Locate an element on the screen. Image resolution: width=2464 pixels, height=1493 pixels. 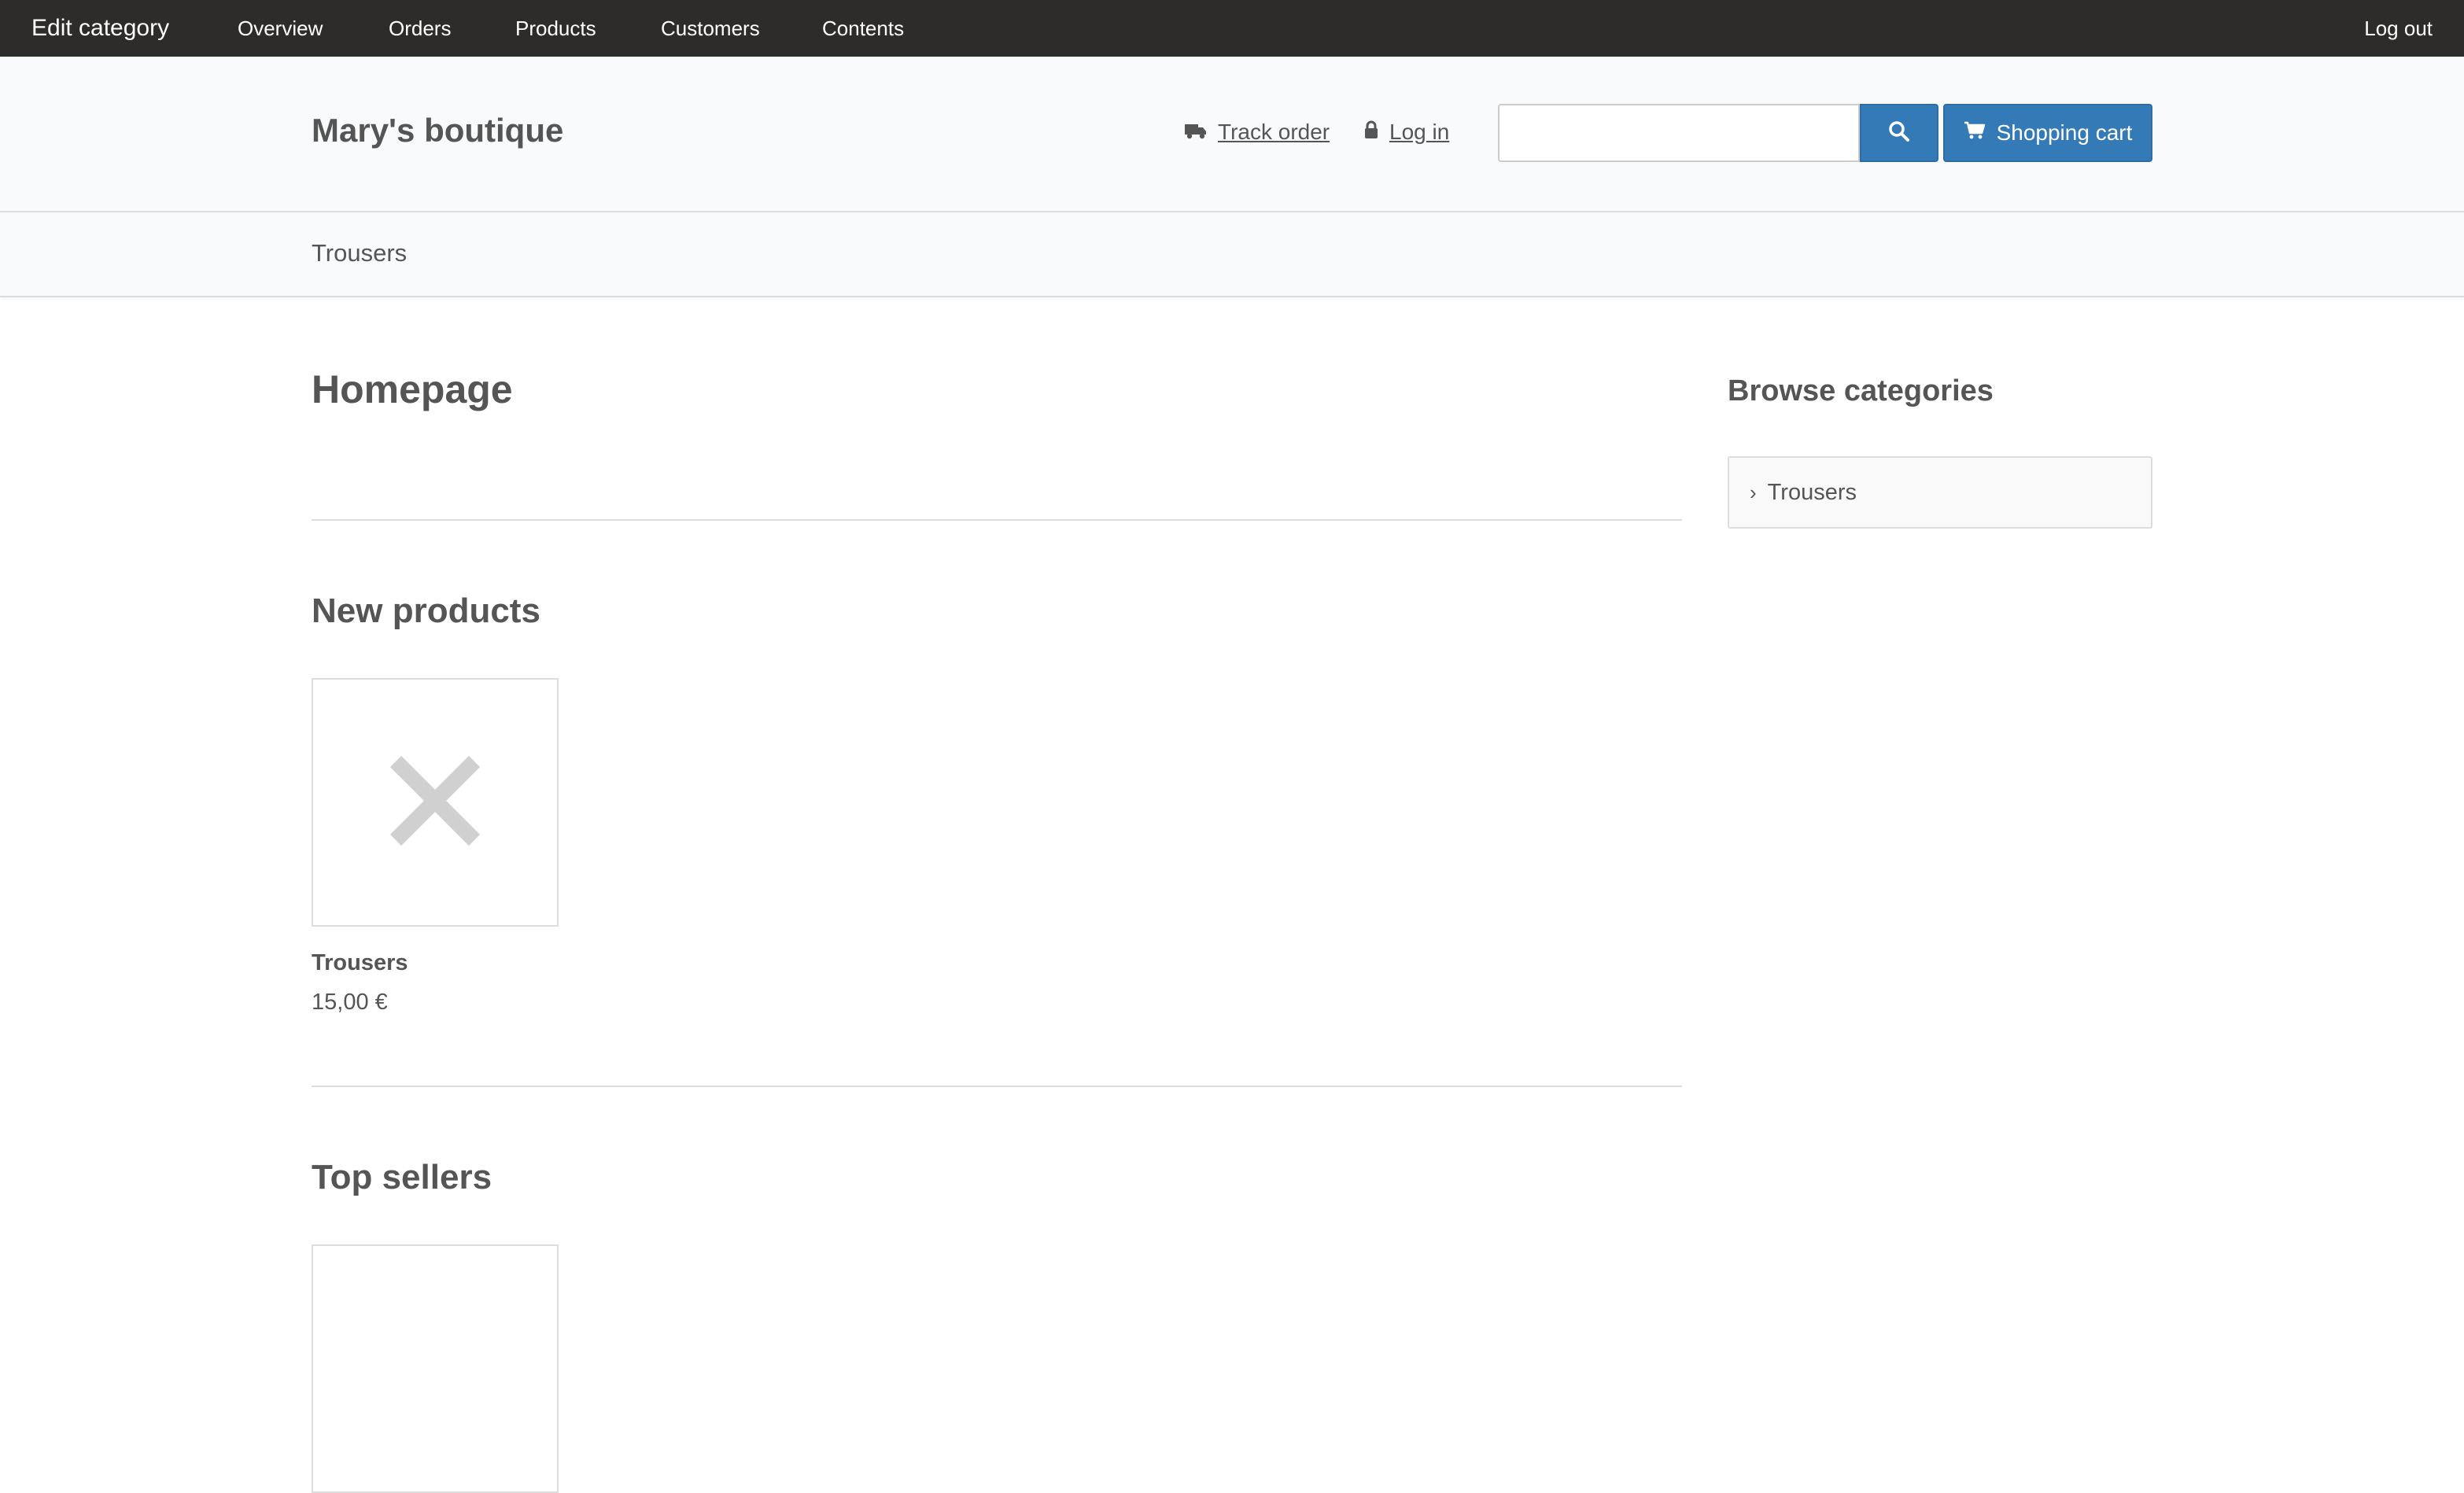
top-seller-thumbnail is located at coordinates (435, 1368).